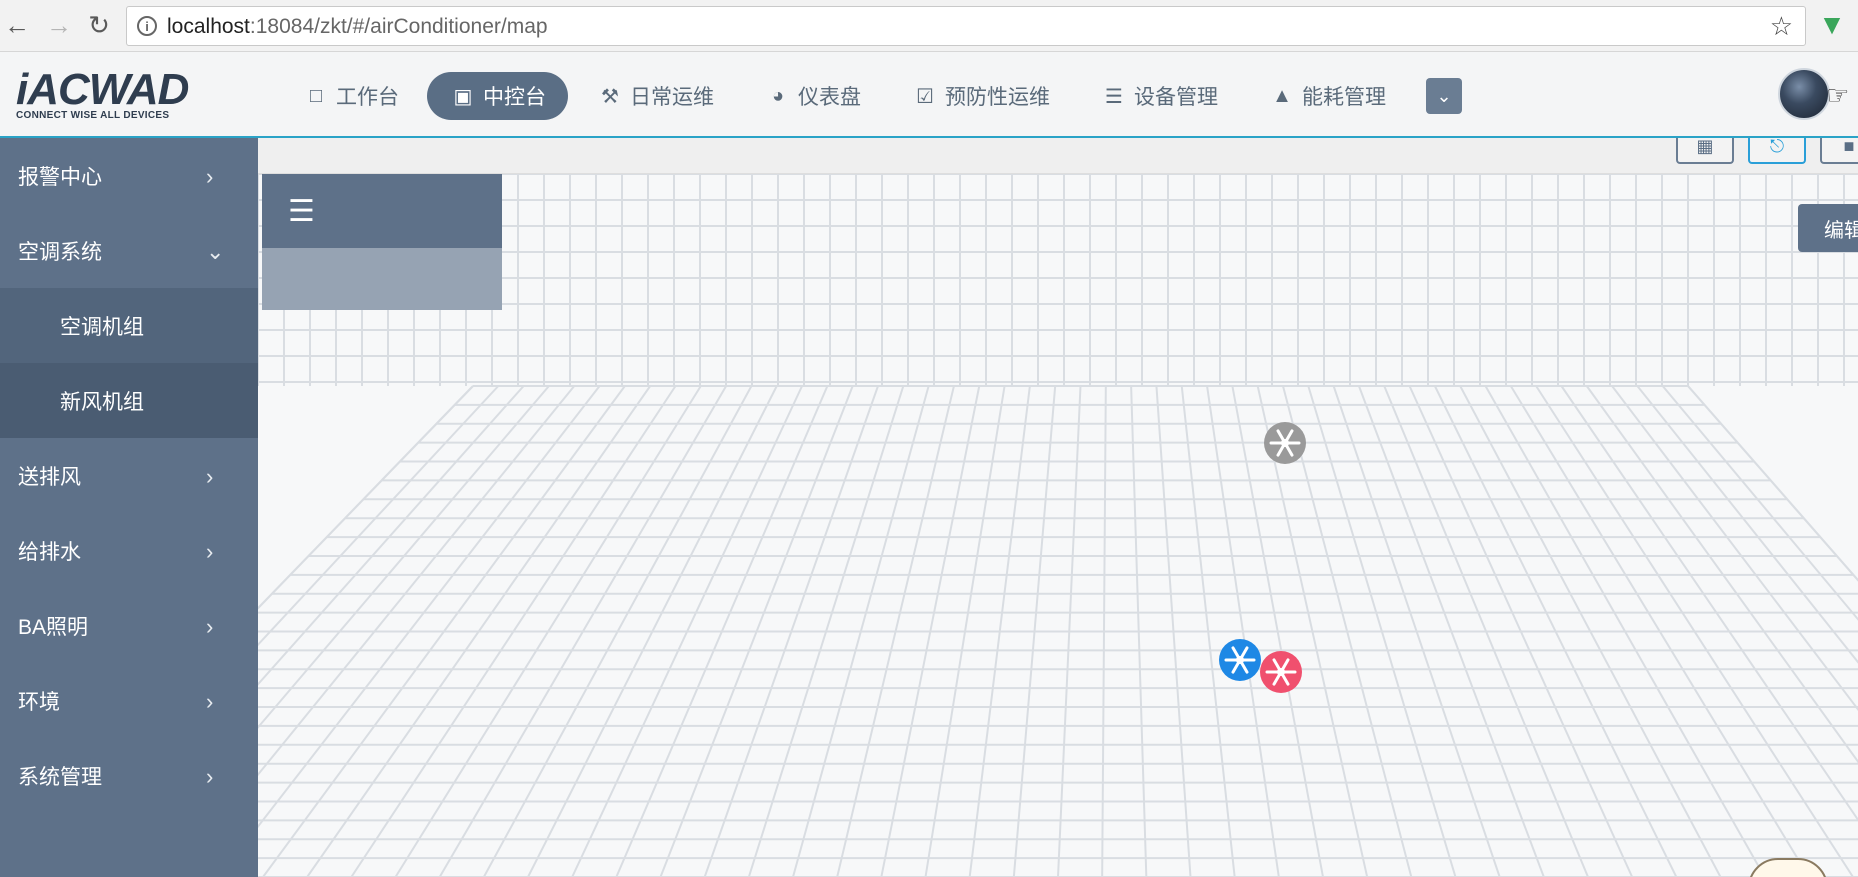  Describe the element at coordinates (1781, 26) in the screenshot. I see `bookmark-star-icon: ☆` at that location.